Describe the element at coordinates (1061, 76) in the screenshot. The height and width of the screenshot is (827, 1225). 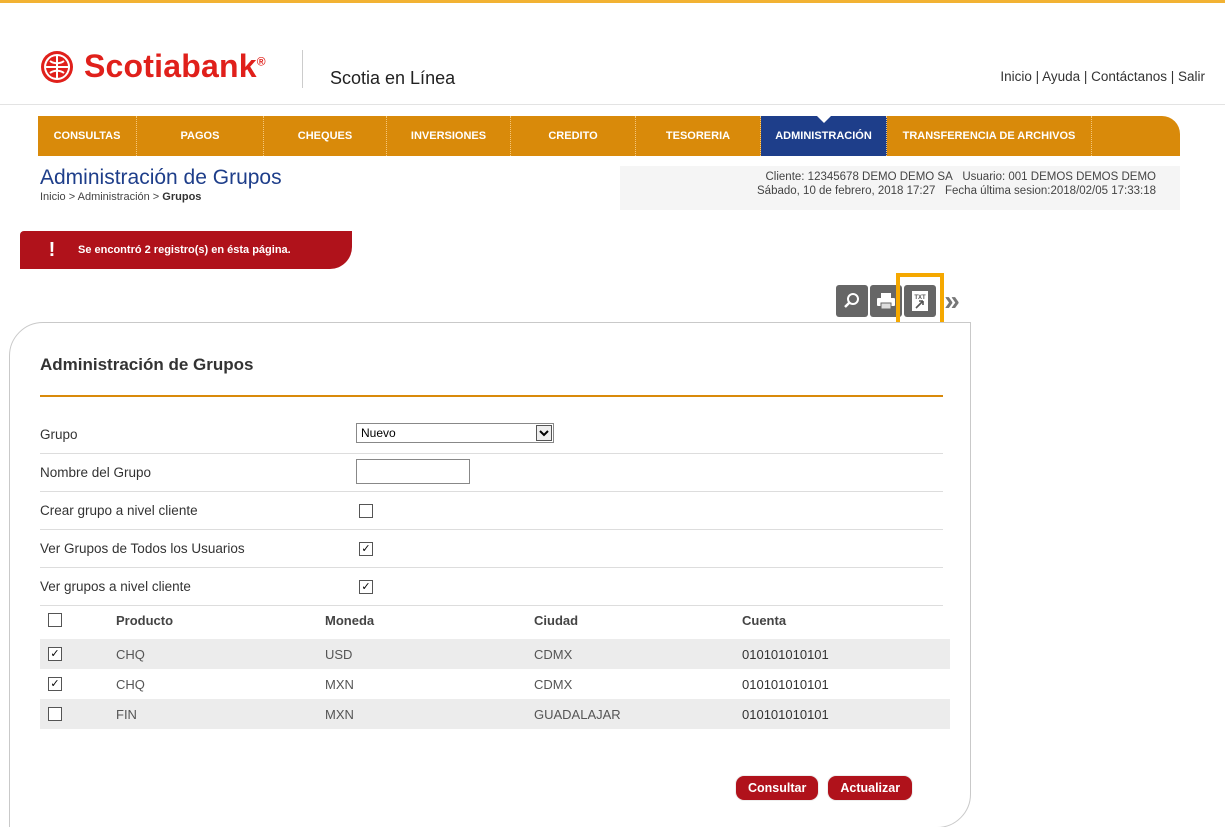
I see `link-ayuda: Ayuda` at that location.